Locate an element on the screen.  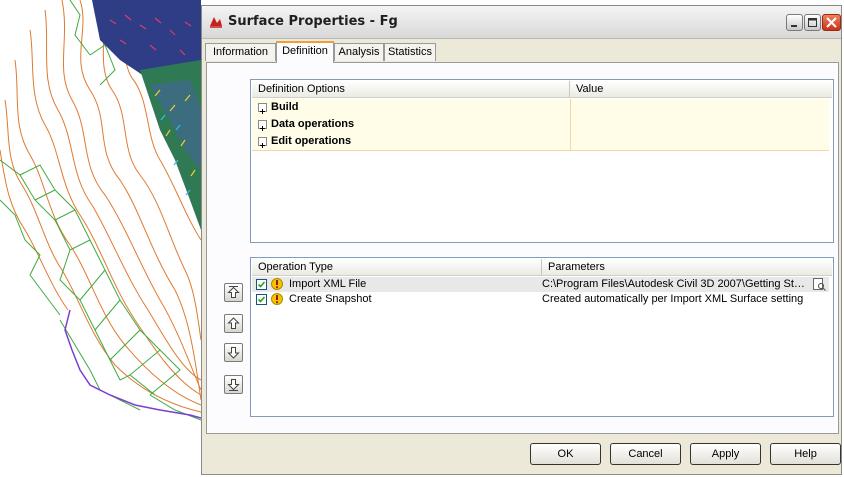
operations-grid-header: Operation Type Parameters is located at coordinates (542, 267).